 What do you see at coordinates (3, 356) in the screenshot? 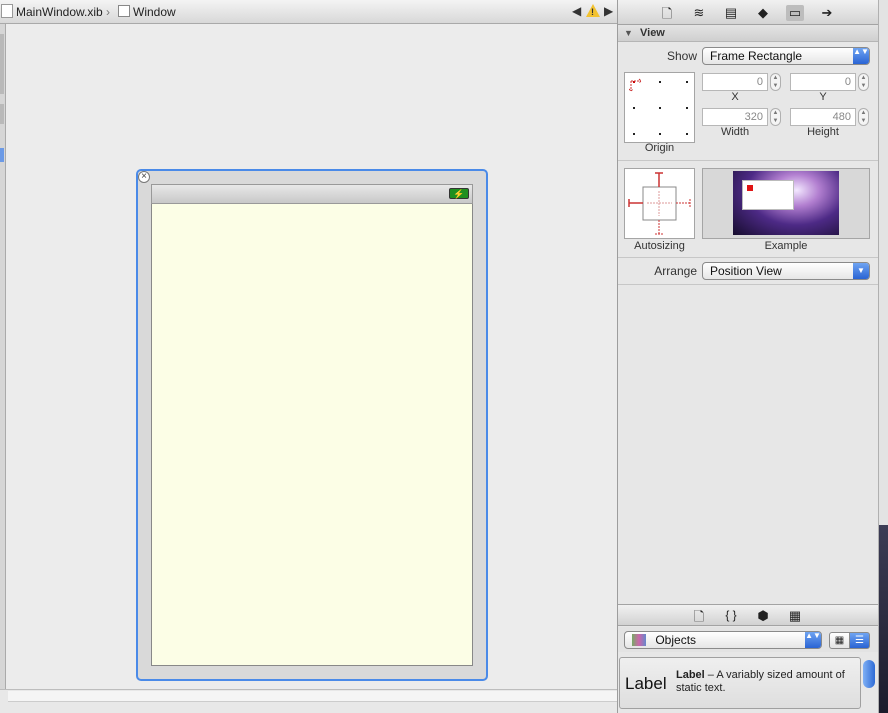
I see `left-gutter` at bounding box center [3, 356].